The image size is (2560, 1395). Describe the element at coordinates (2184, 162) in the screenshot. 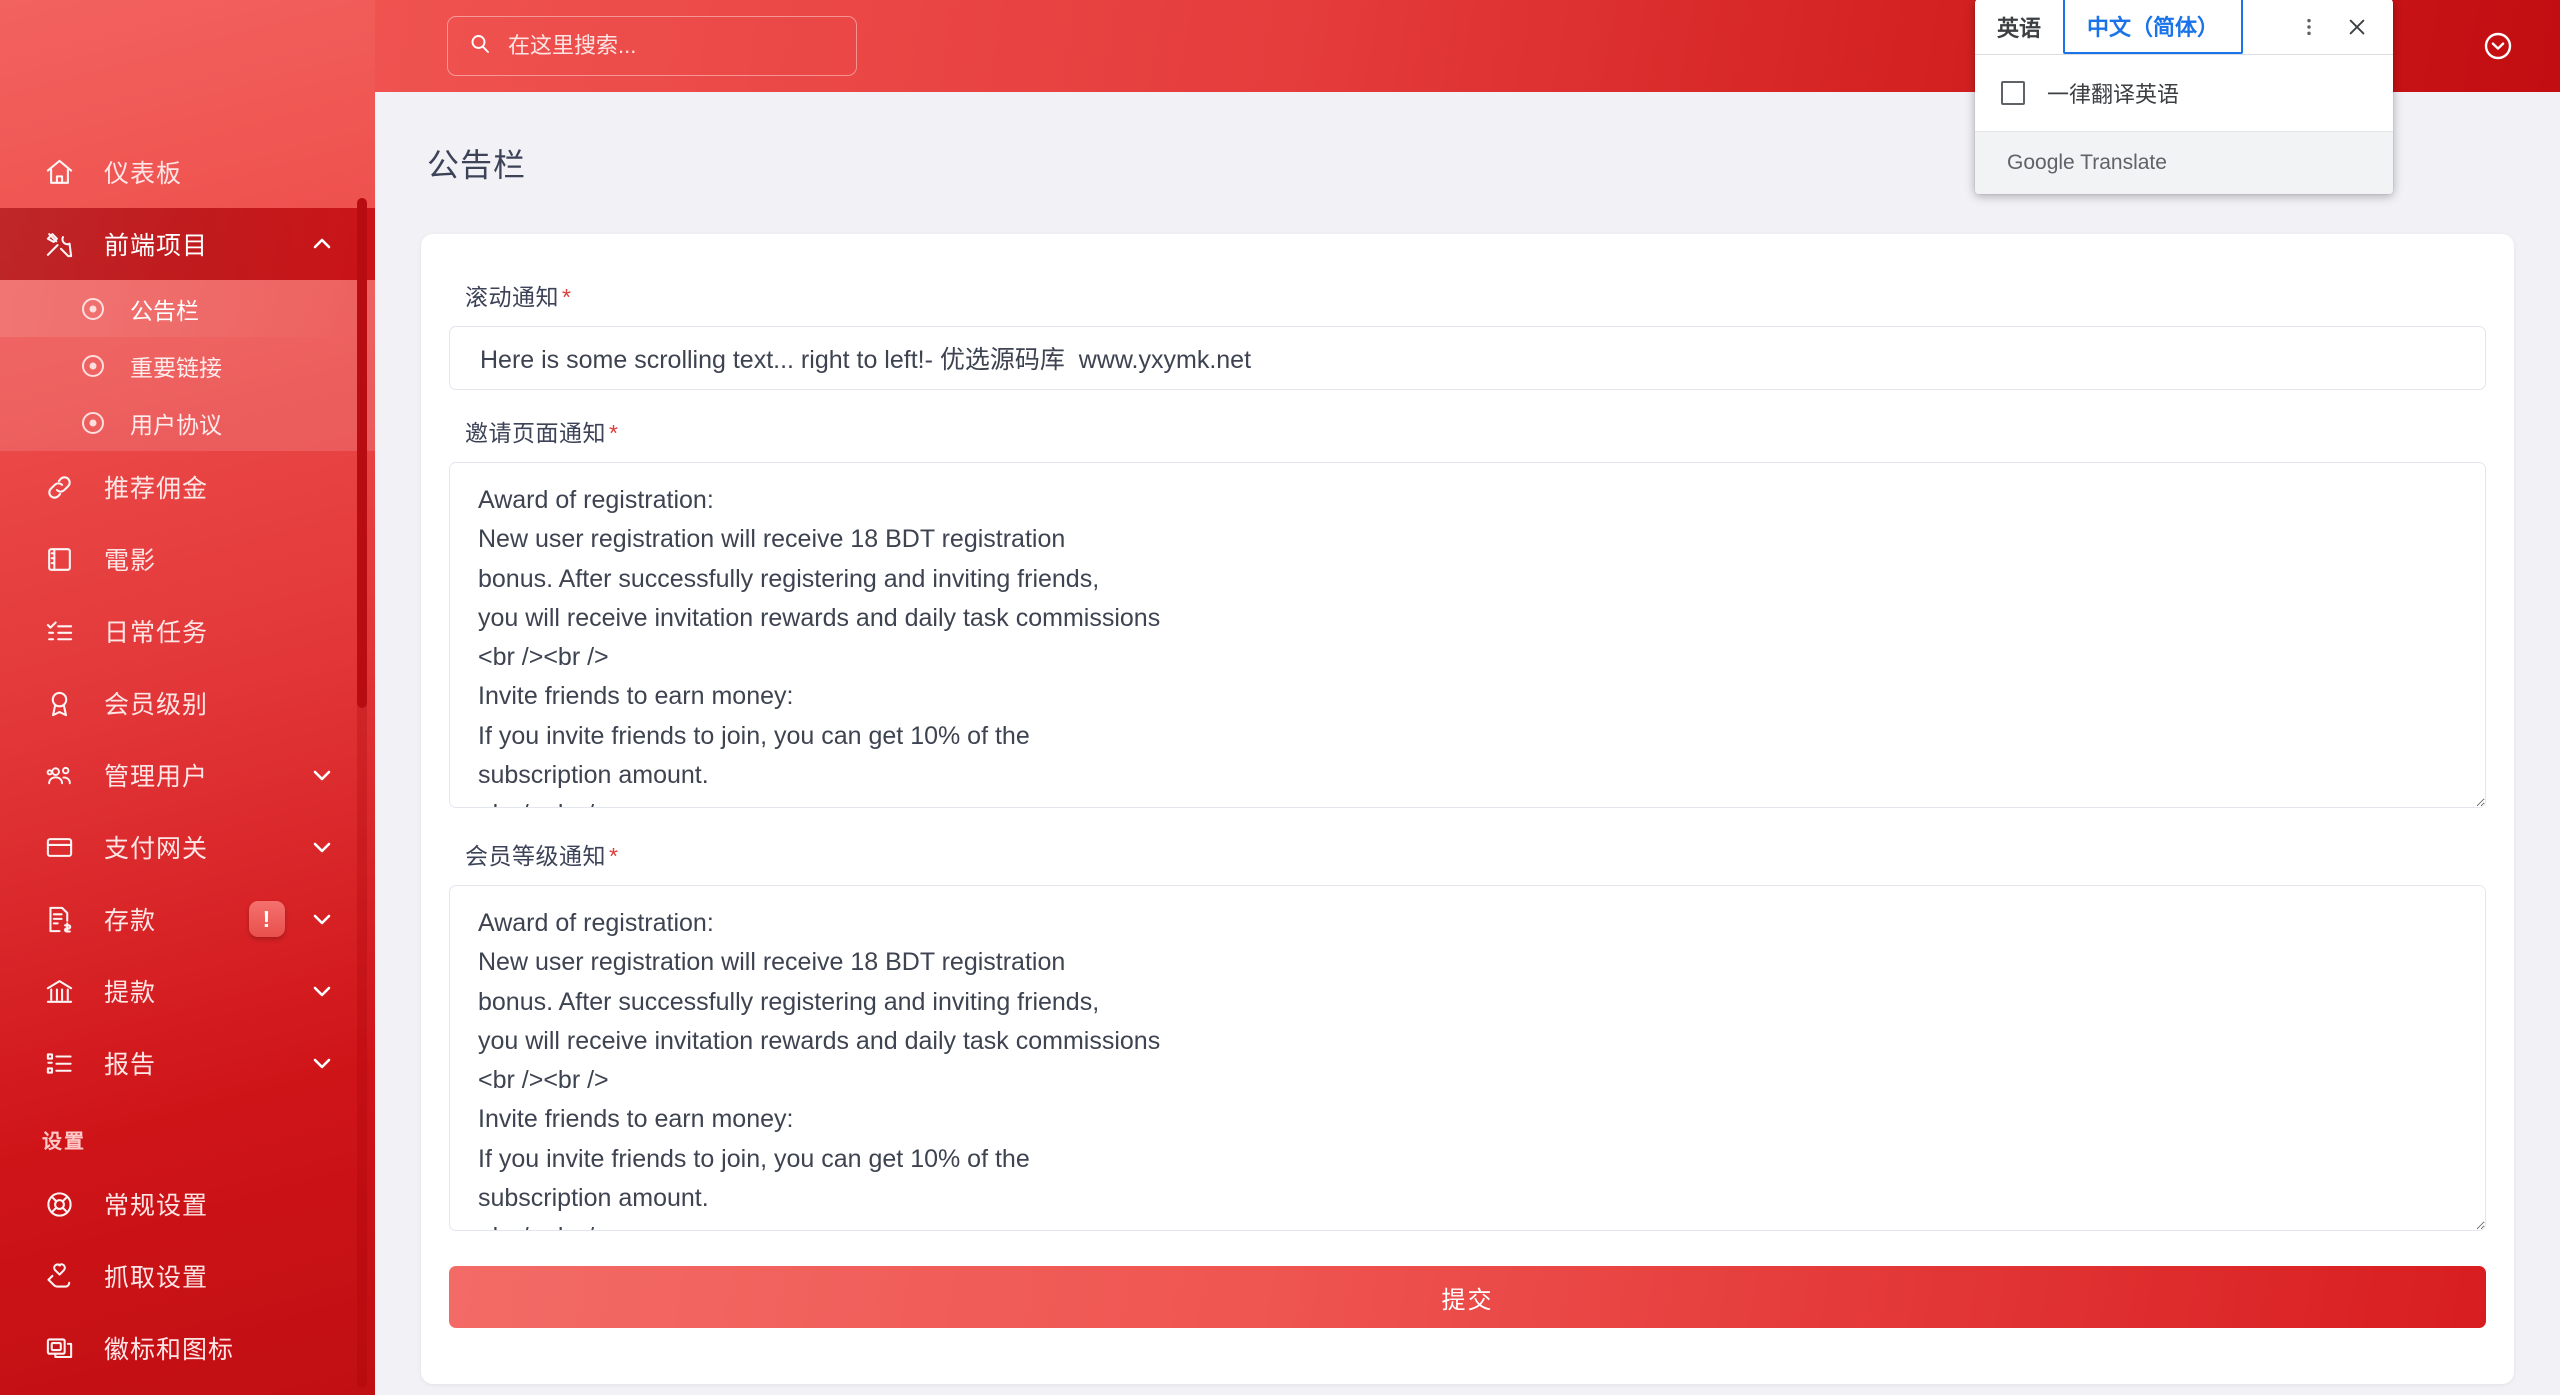

I see `google-translate-footer: Google Translate` at that location.